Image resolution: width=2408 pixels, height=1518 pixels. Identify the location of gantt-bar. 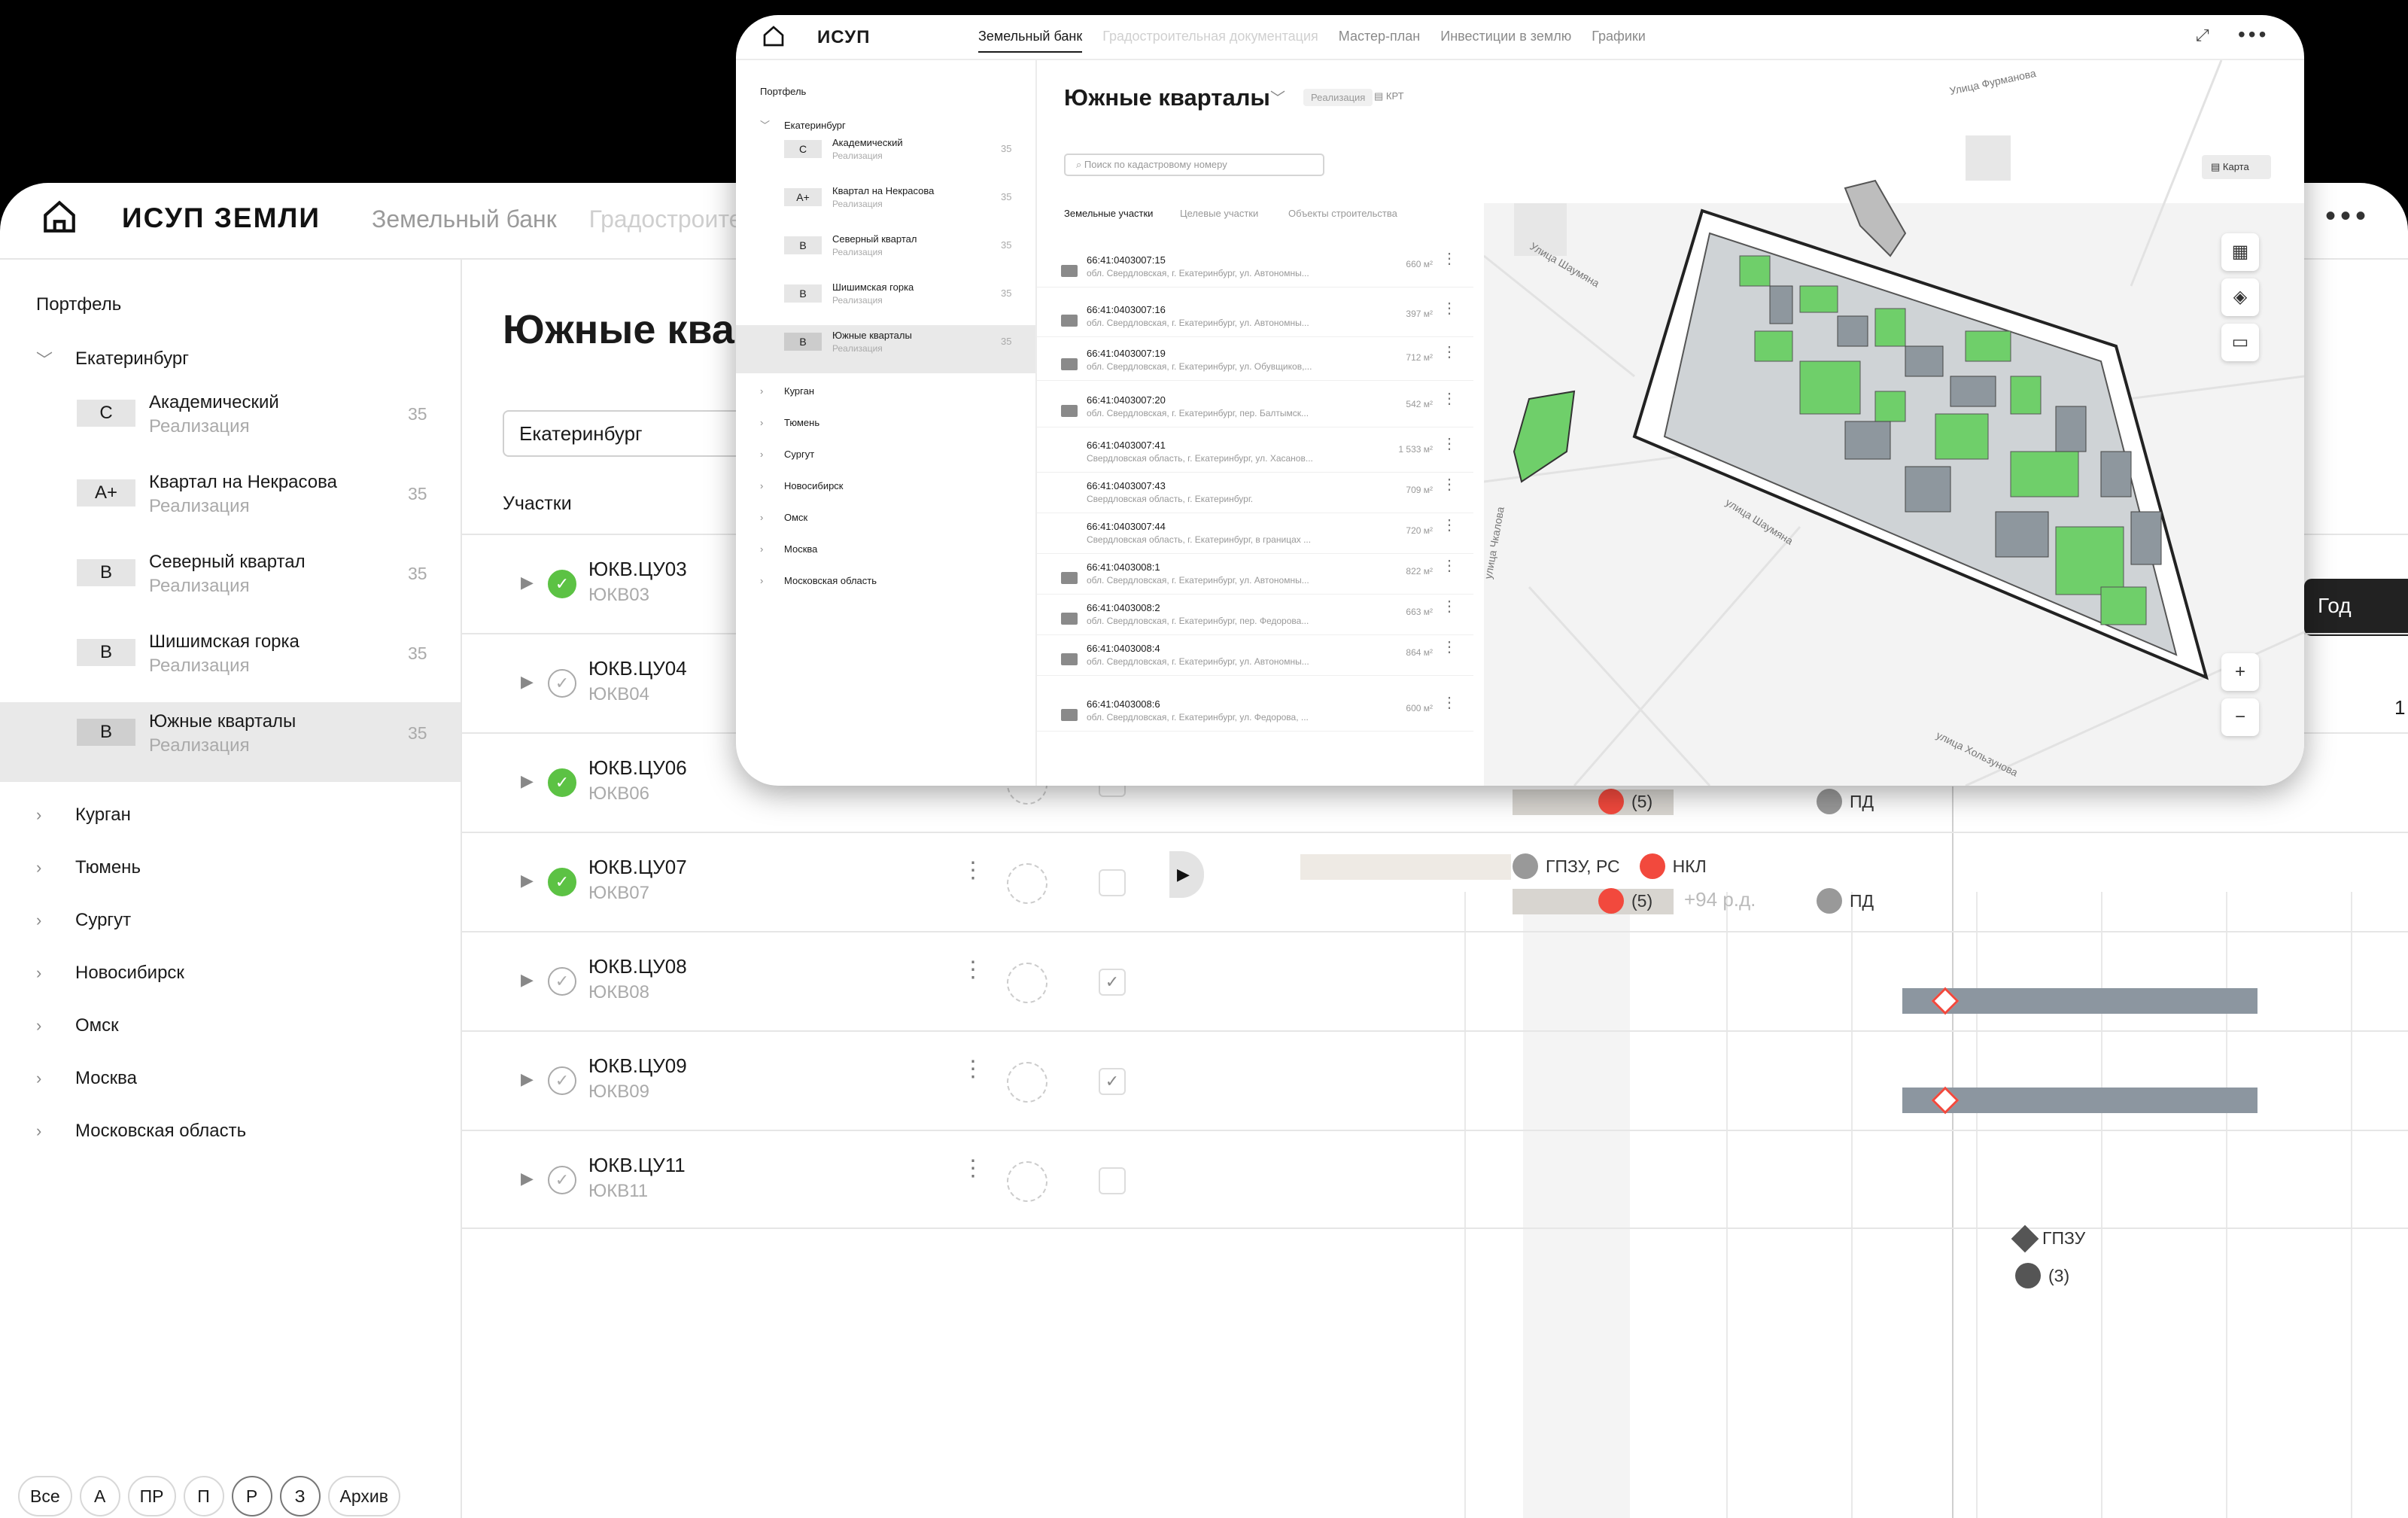
(1405, 867).